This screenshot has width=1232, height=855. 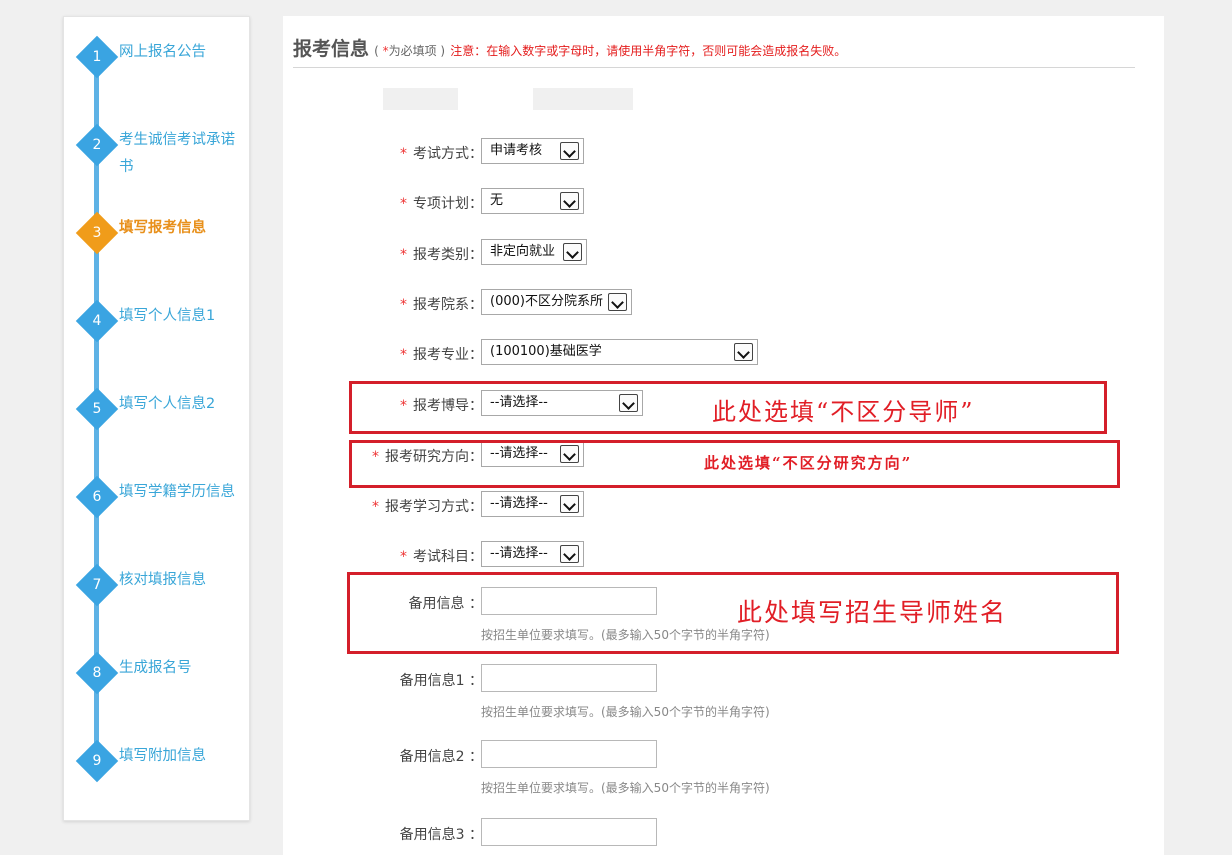 I want to click on step-label: 填写报考信息, so click(x=181, y=228).